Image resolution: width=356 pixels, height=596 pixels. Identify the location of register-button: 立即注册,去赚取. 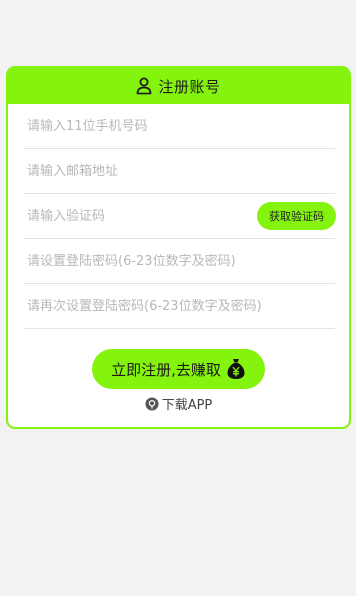
(178, 369).